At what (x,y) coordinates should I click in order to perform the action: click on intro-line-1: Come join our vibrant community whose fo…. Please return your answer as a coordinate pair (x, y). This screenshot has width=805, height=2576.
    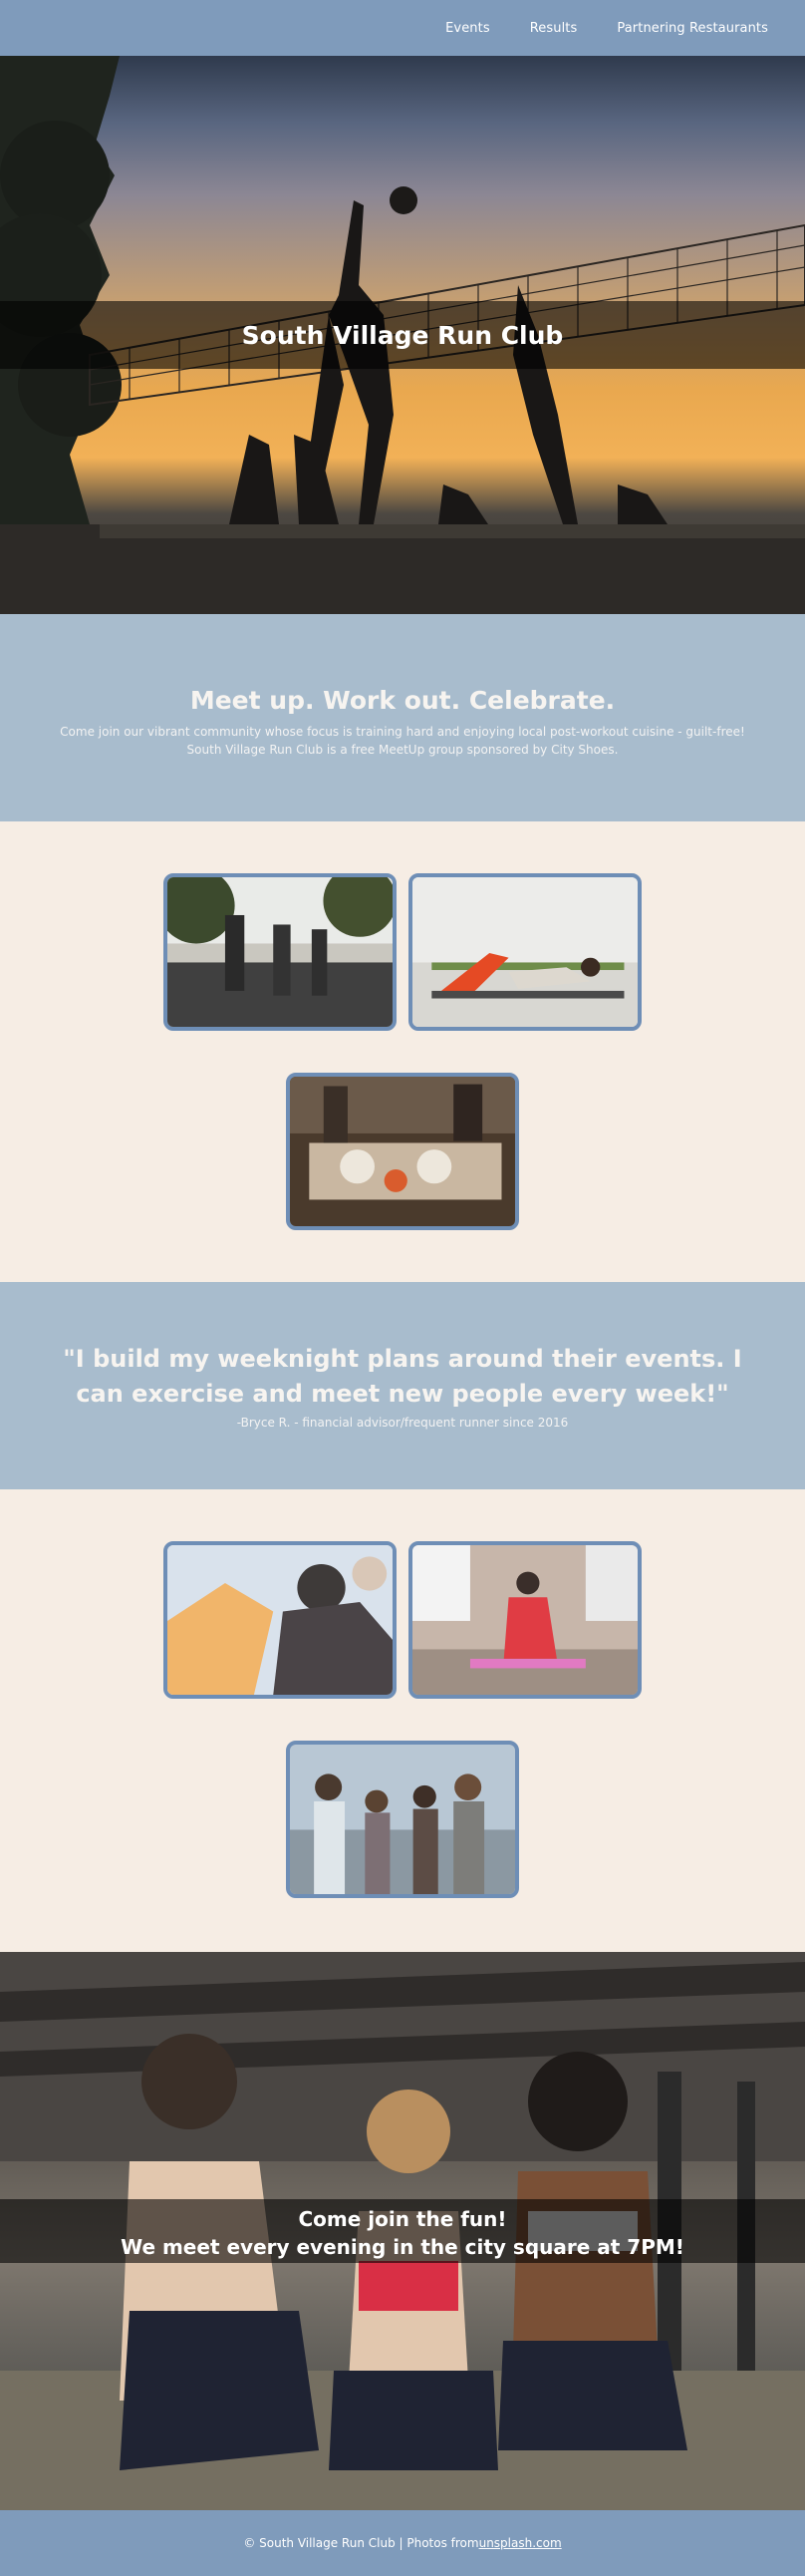
    Looking at the image, I should click on (403, 732).